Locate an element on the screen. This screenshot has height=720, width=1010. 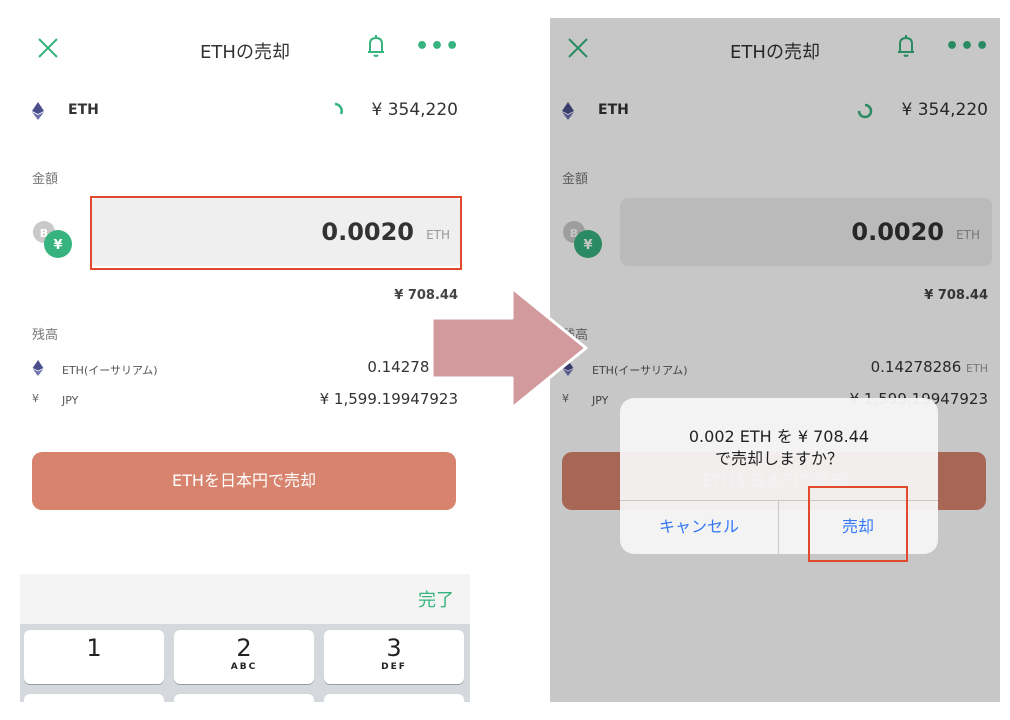
key-number: 3 is located at coordinates (394, 648).